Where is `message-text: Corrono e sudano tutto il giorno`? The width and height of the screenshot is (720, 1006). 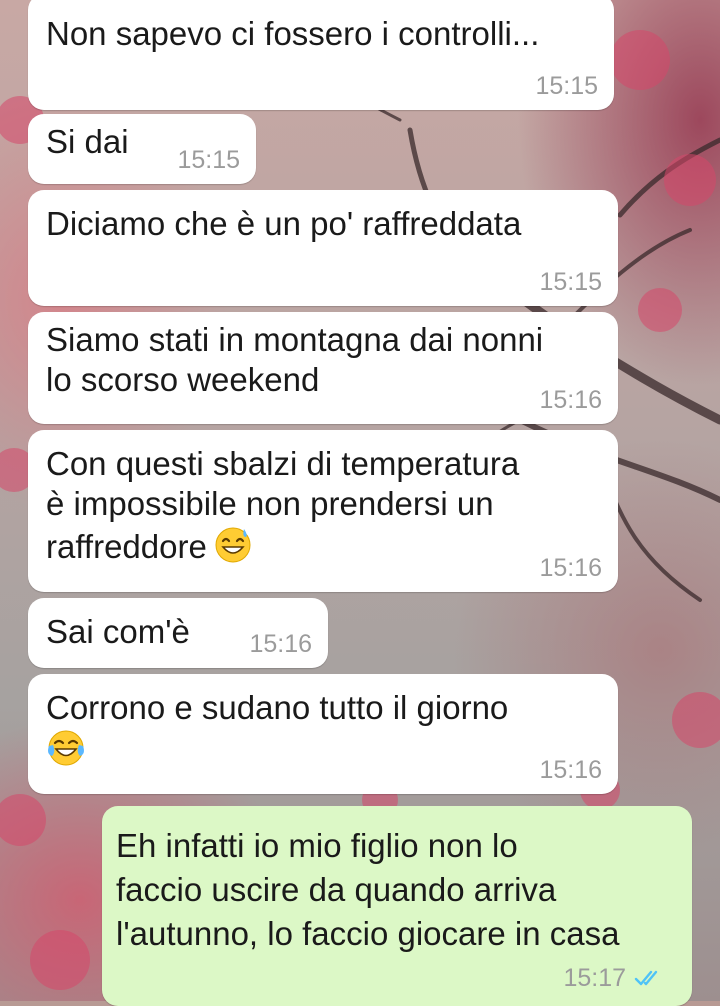
message-text: Corrono e sudano tutto il giorno is located at coordinates (277, 707).